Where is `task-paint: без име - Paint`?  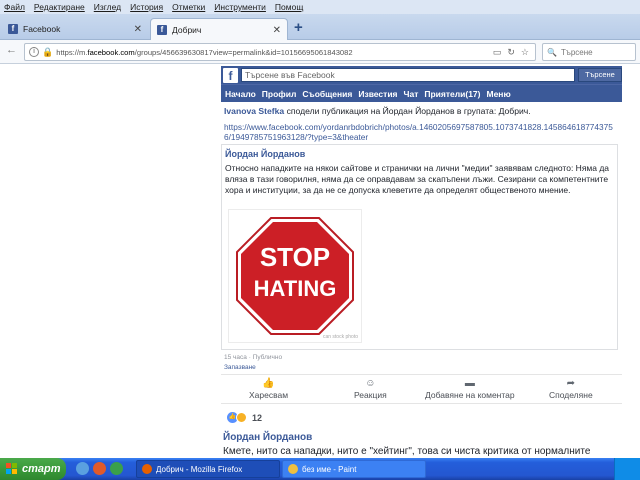
task-paint: без име - Paint is located at coordinates (354, 469).